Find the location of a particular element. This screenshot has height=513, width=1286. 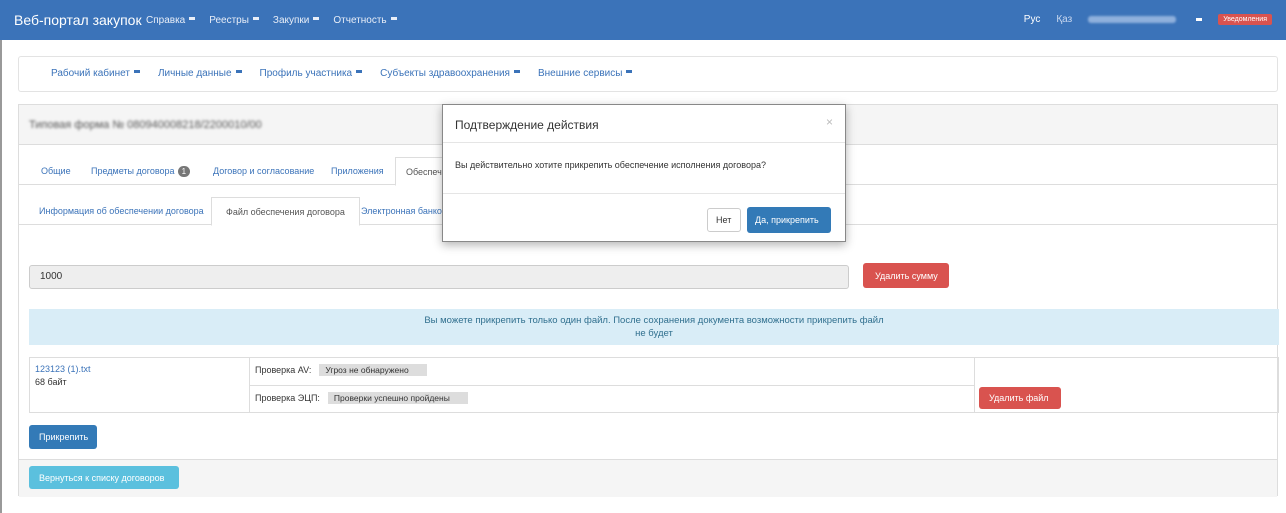

attach-button: Прикрепить is located at coordinates (63, 437).